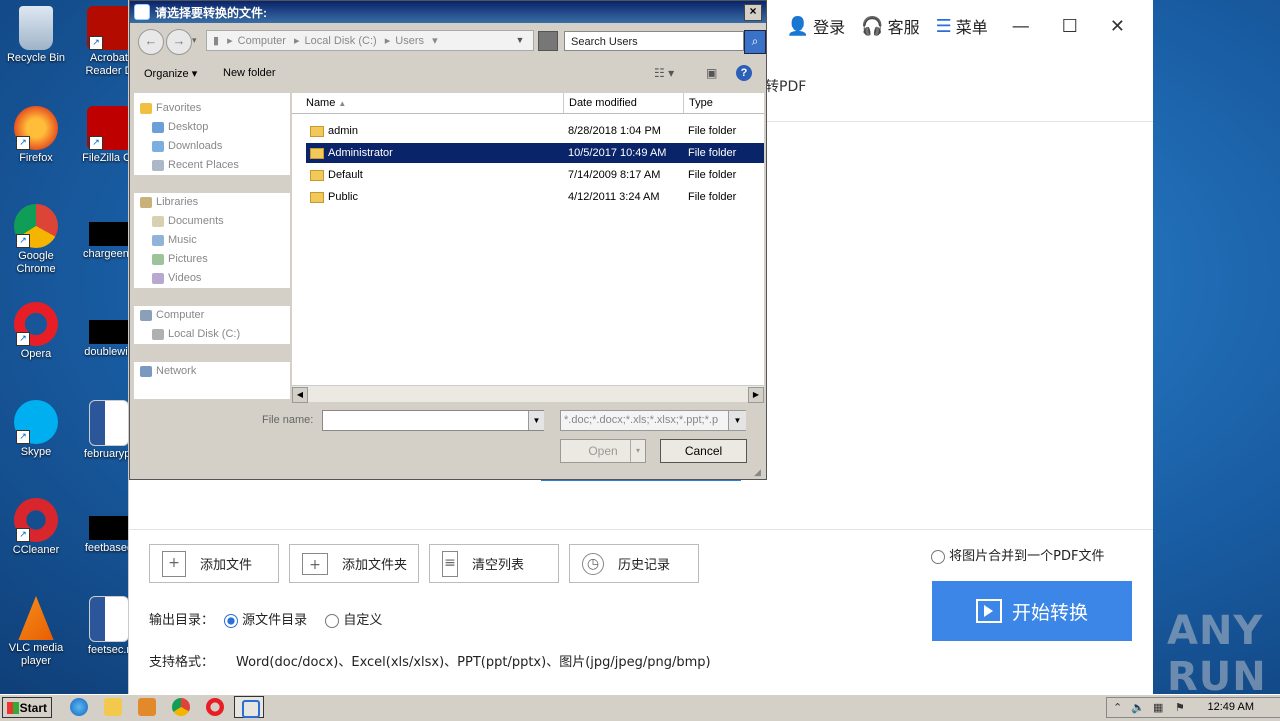 The width and height of the screenshot is (1280, 721). Describe the element at coordinates (520, 40) in the screenshot. I see `address-dropdown: ▼` at that location.